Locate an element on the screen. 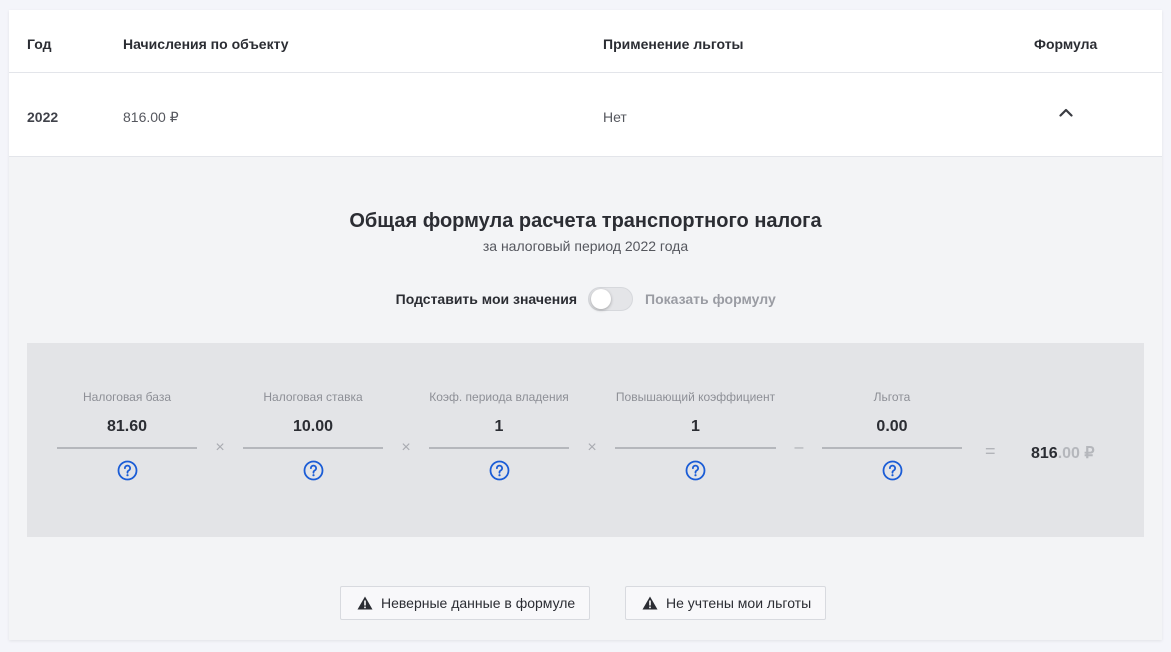  toggle-label-my-values: Подставить мои значения is located at coordinates (486, 299).